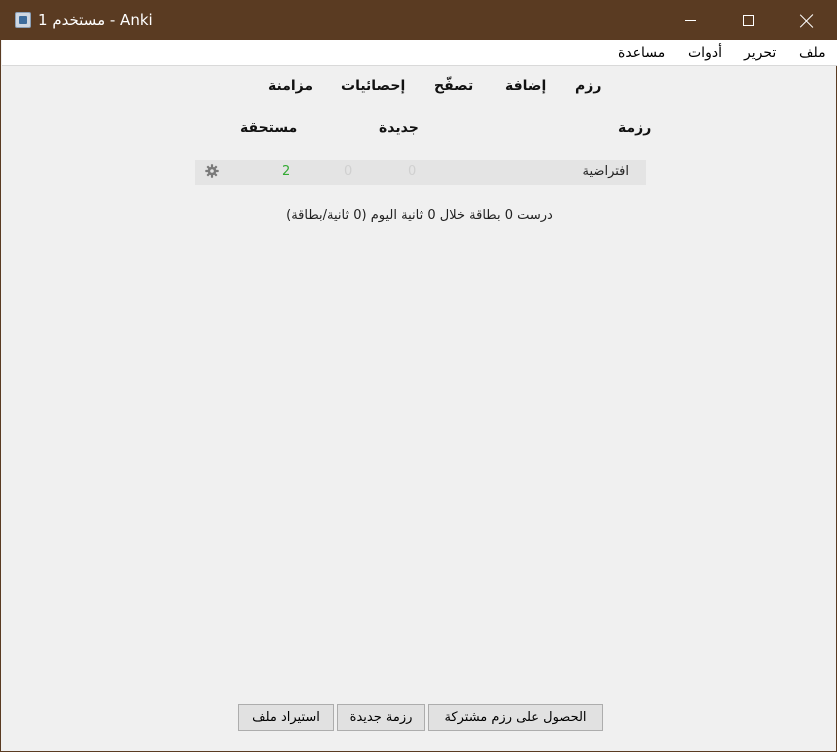  I want to click on menu-edit: تحرير, so click(760, 53).